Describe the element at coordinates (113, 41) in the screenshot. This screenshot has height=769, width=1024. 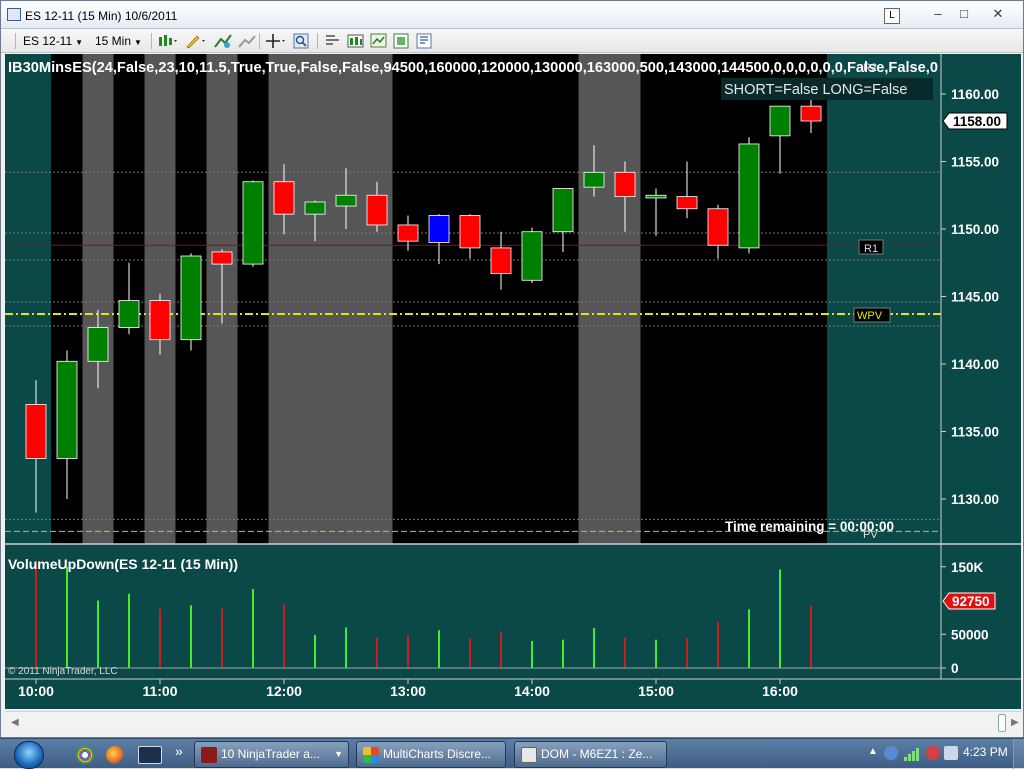
I see `interval-label: 15 Min` at that location.